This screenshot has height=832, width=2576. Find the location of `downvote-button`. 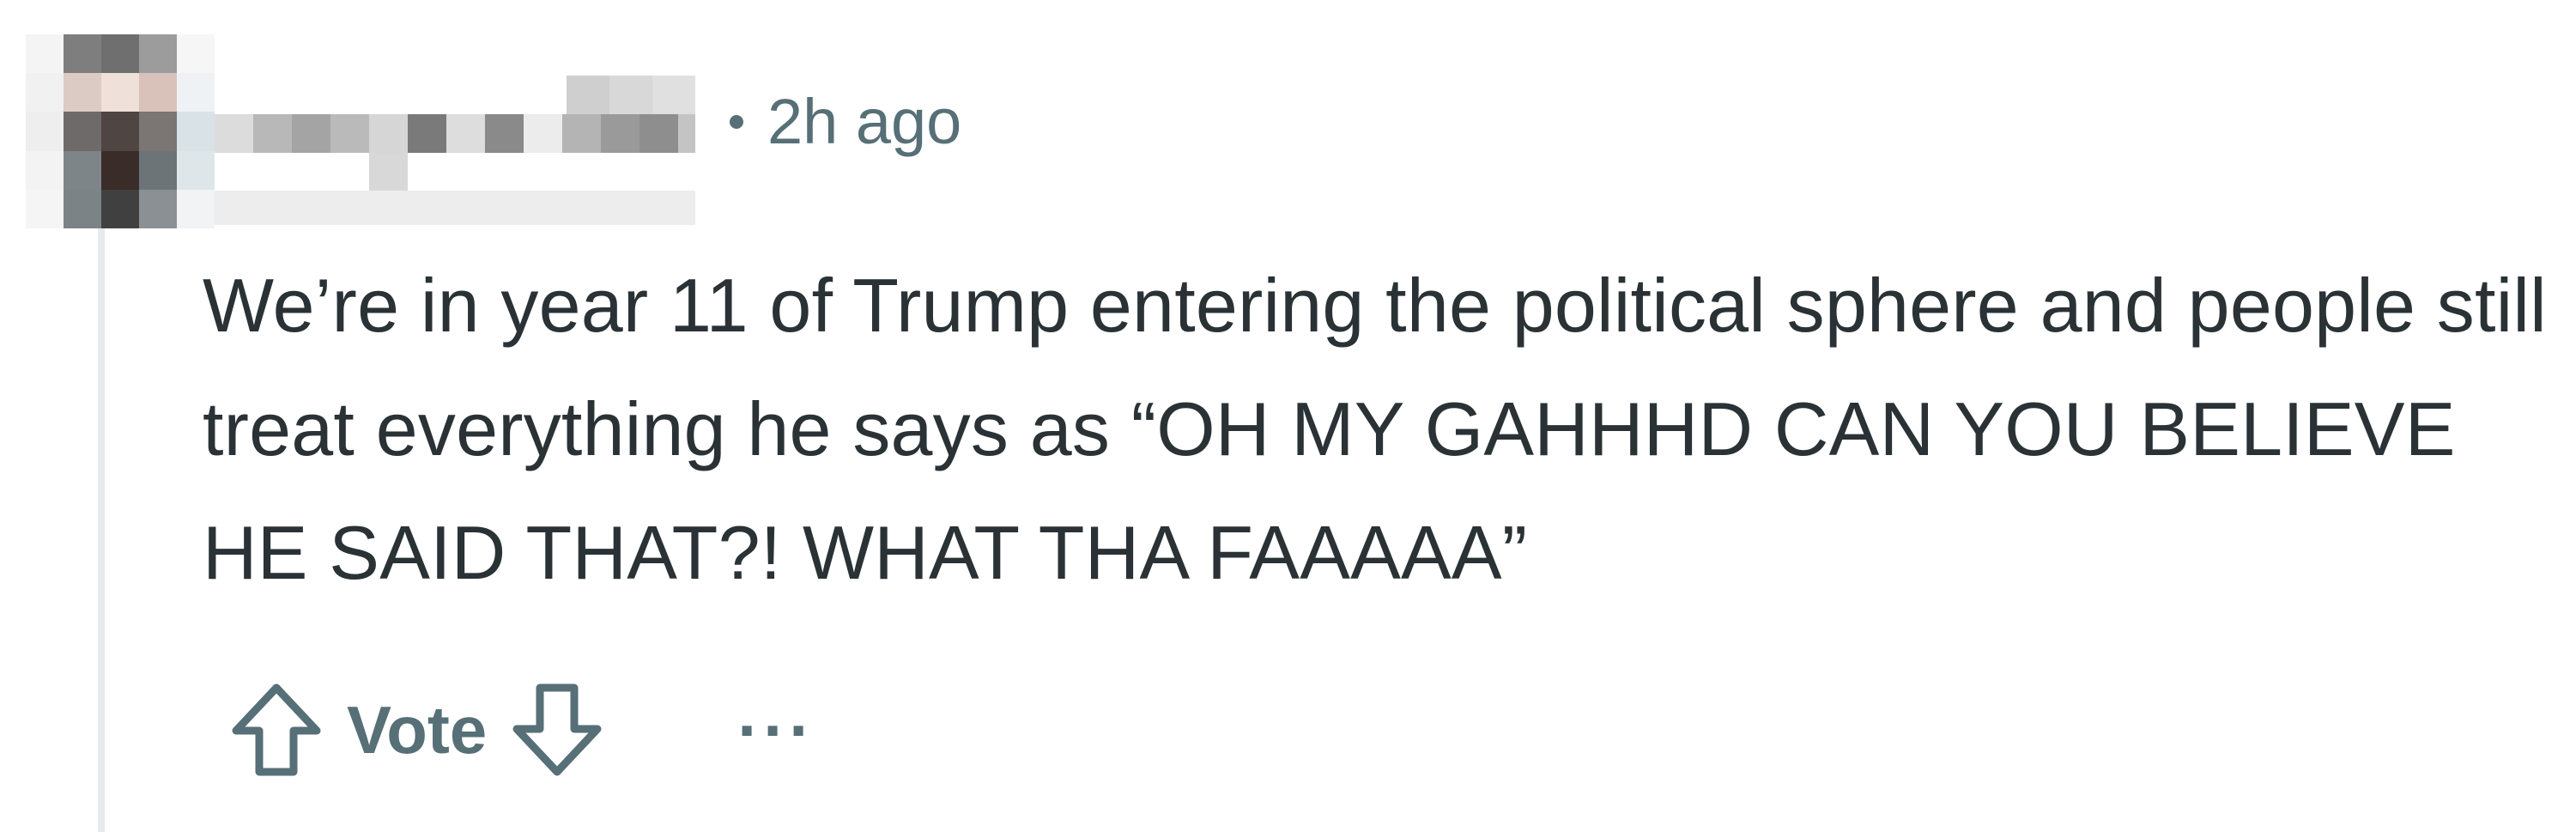

downvote-button is located at coordinates (557, 729).